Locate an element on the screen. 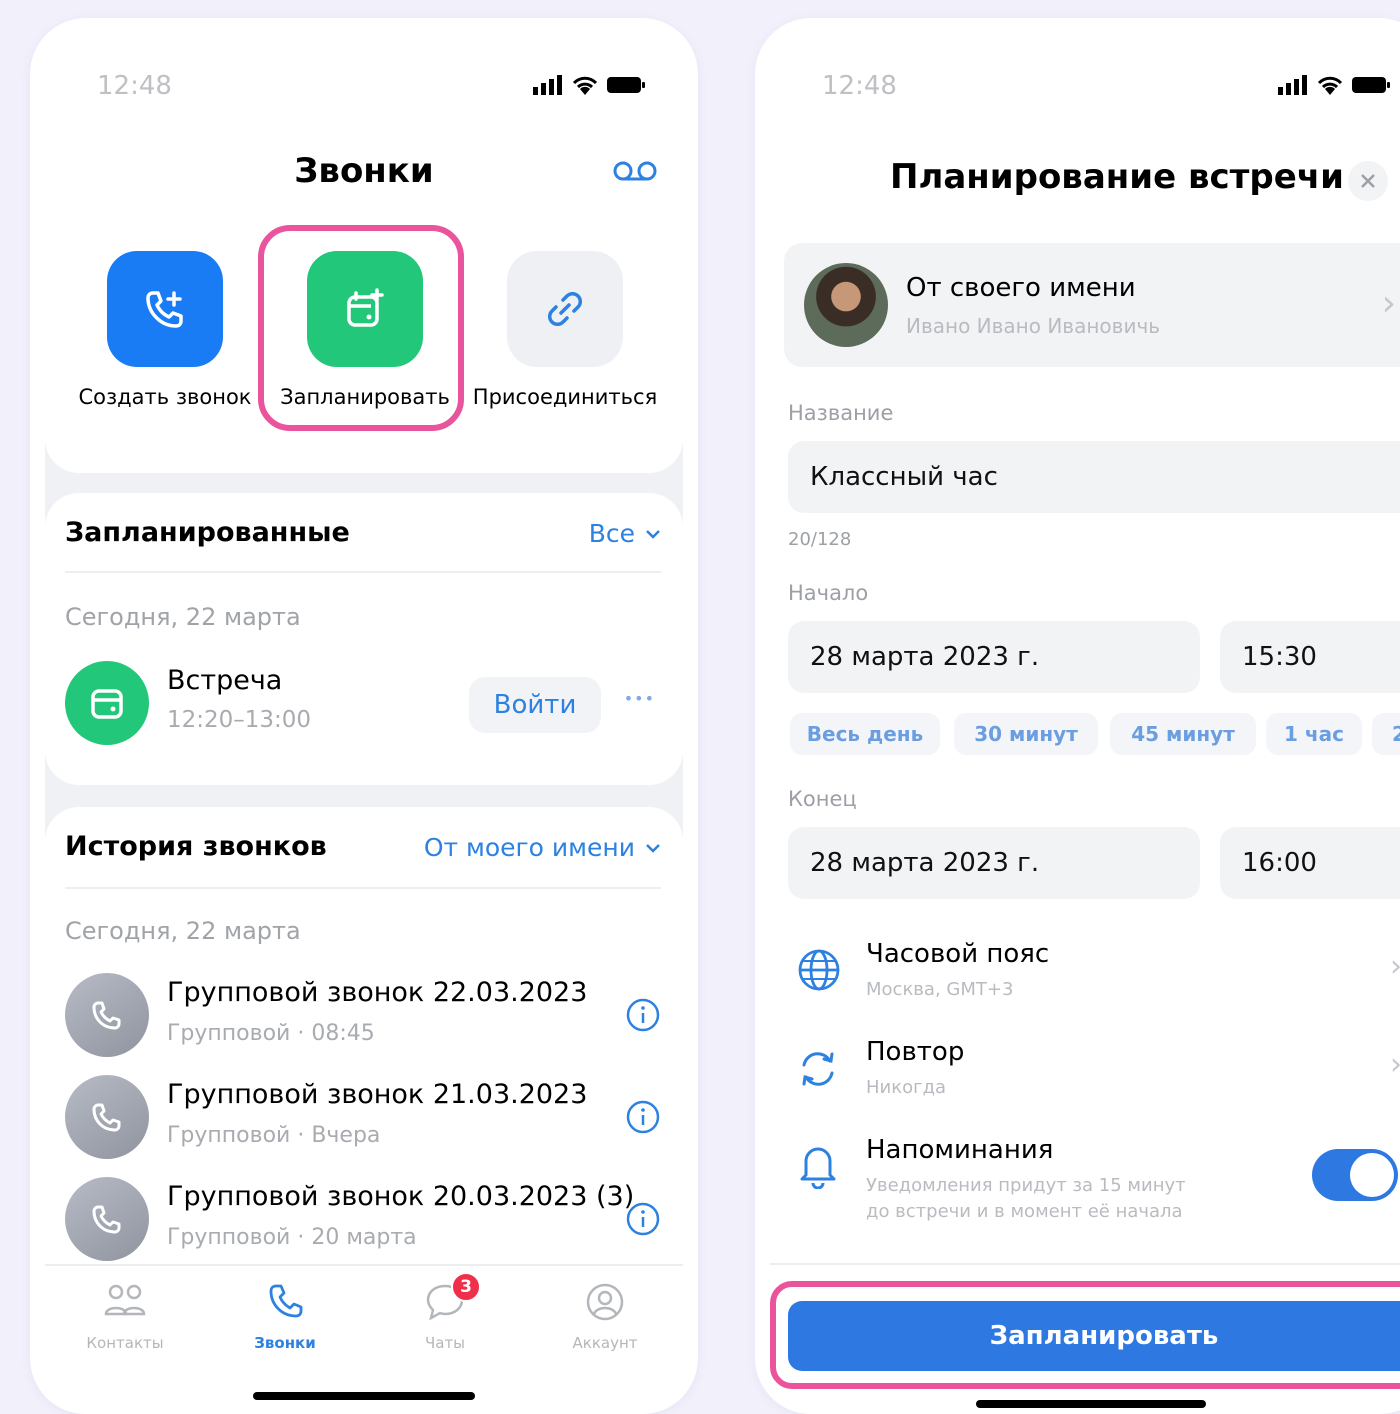  phone-plus-icon is located at coordinates (165, 309).